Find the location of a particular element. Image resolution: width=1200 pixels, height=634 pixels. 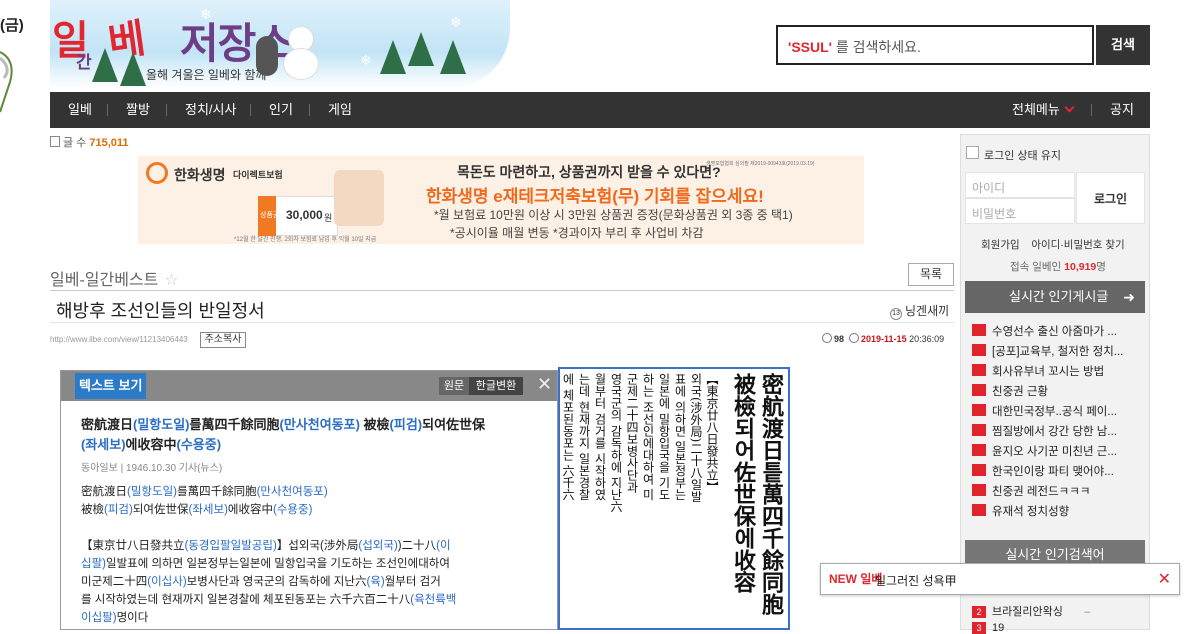

search-button: 검색 is located at coordinates (1123, 45).